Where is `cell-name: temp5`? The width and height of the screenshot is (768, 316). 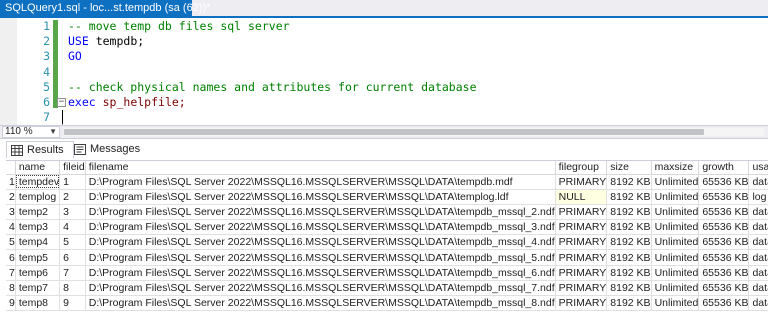 cell-name: temp5 is located at coordinates (38, 257).